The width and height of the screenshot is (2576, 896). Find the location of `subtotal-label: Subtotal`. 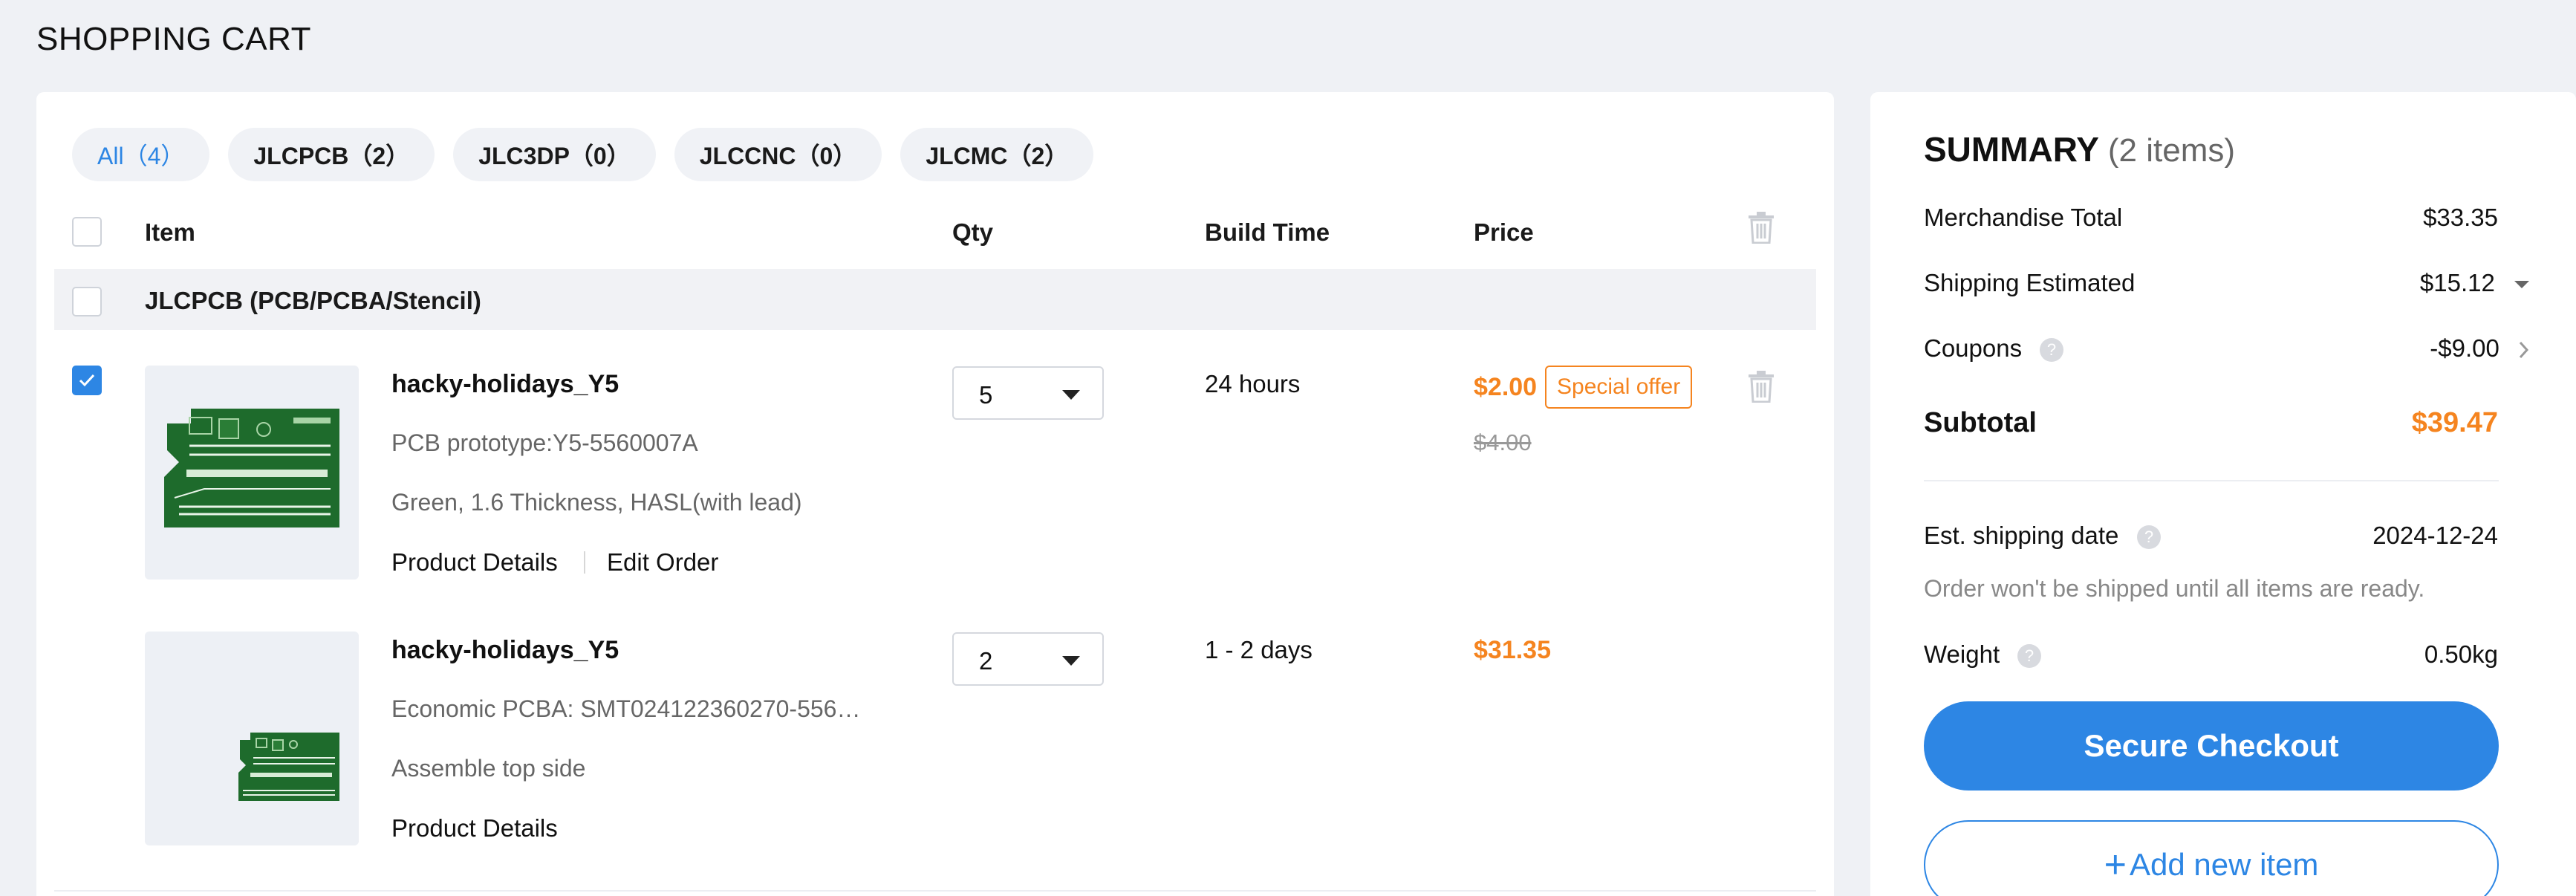

subtotal-label: Subtotal is located at coordinates (1980, 422).